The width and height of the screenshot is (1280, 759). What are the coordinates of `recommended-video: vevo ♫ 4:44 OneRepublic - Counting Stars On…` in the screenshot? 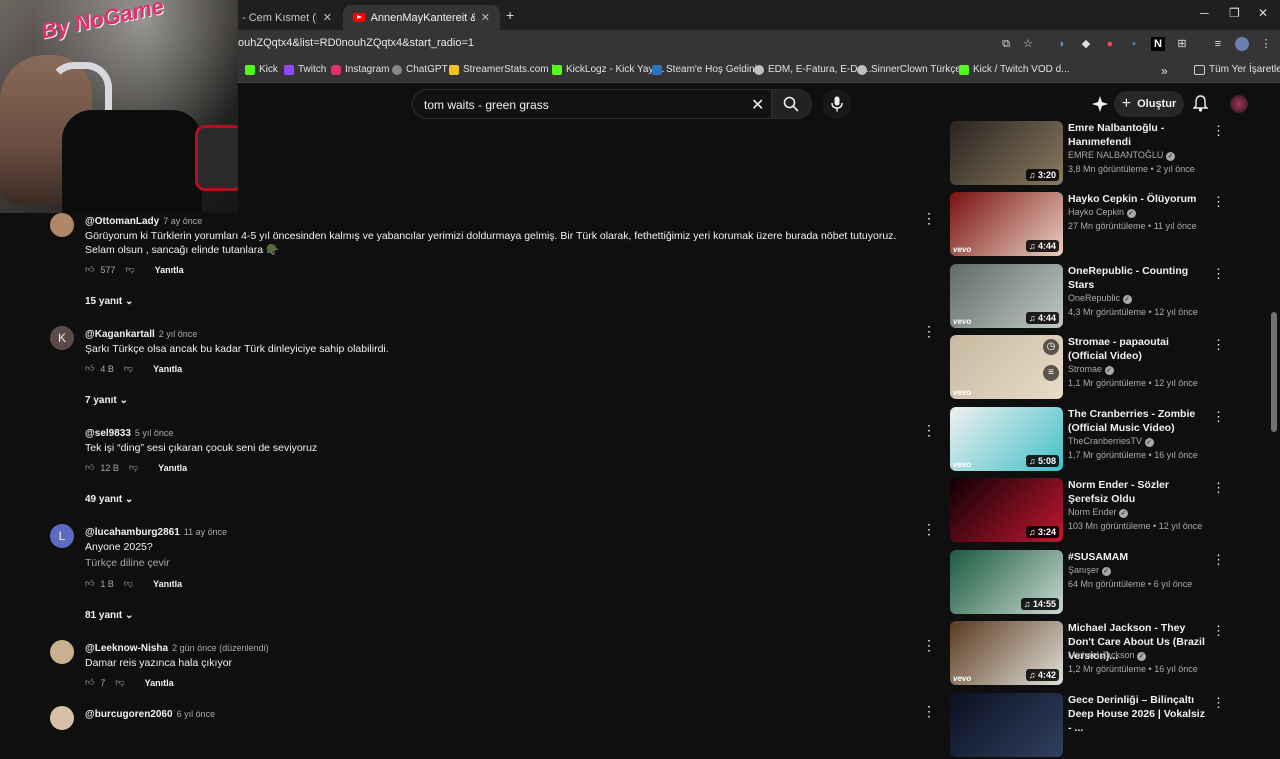 It's located at (1087, 297).